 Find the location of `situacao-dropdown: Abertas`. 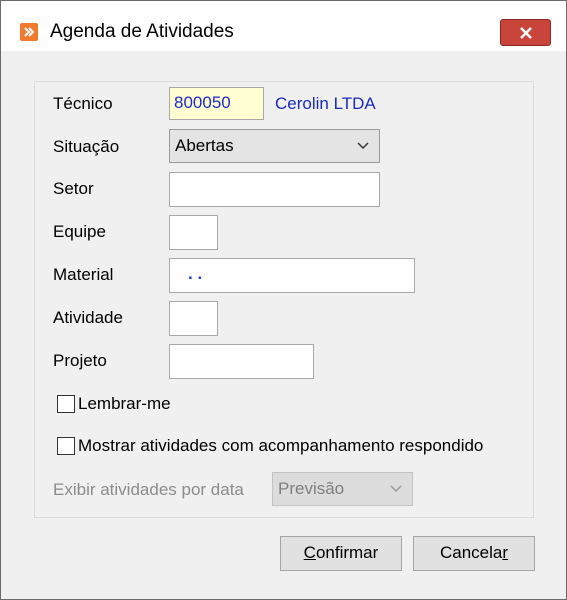

situacao-dropdown: Abertas is located at coordinates (274, 146).